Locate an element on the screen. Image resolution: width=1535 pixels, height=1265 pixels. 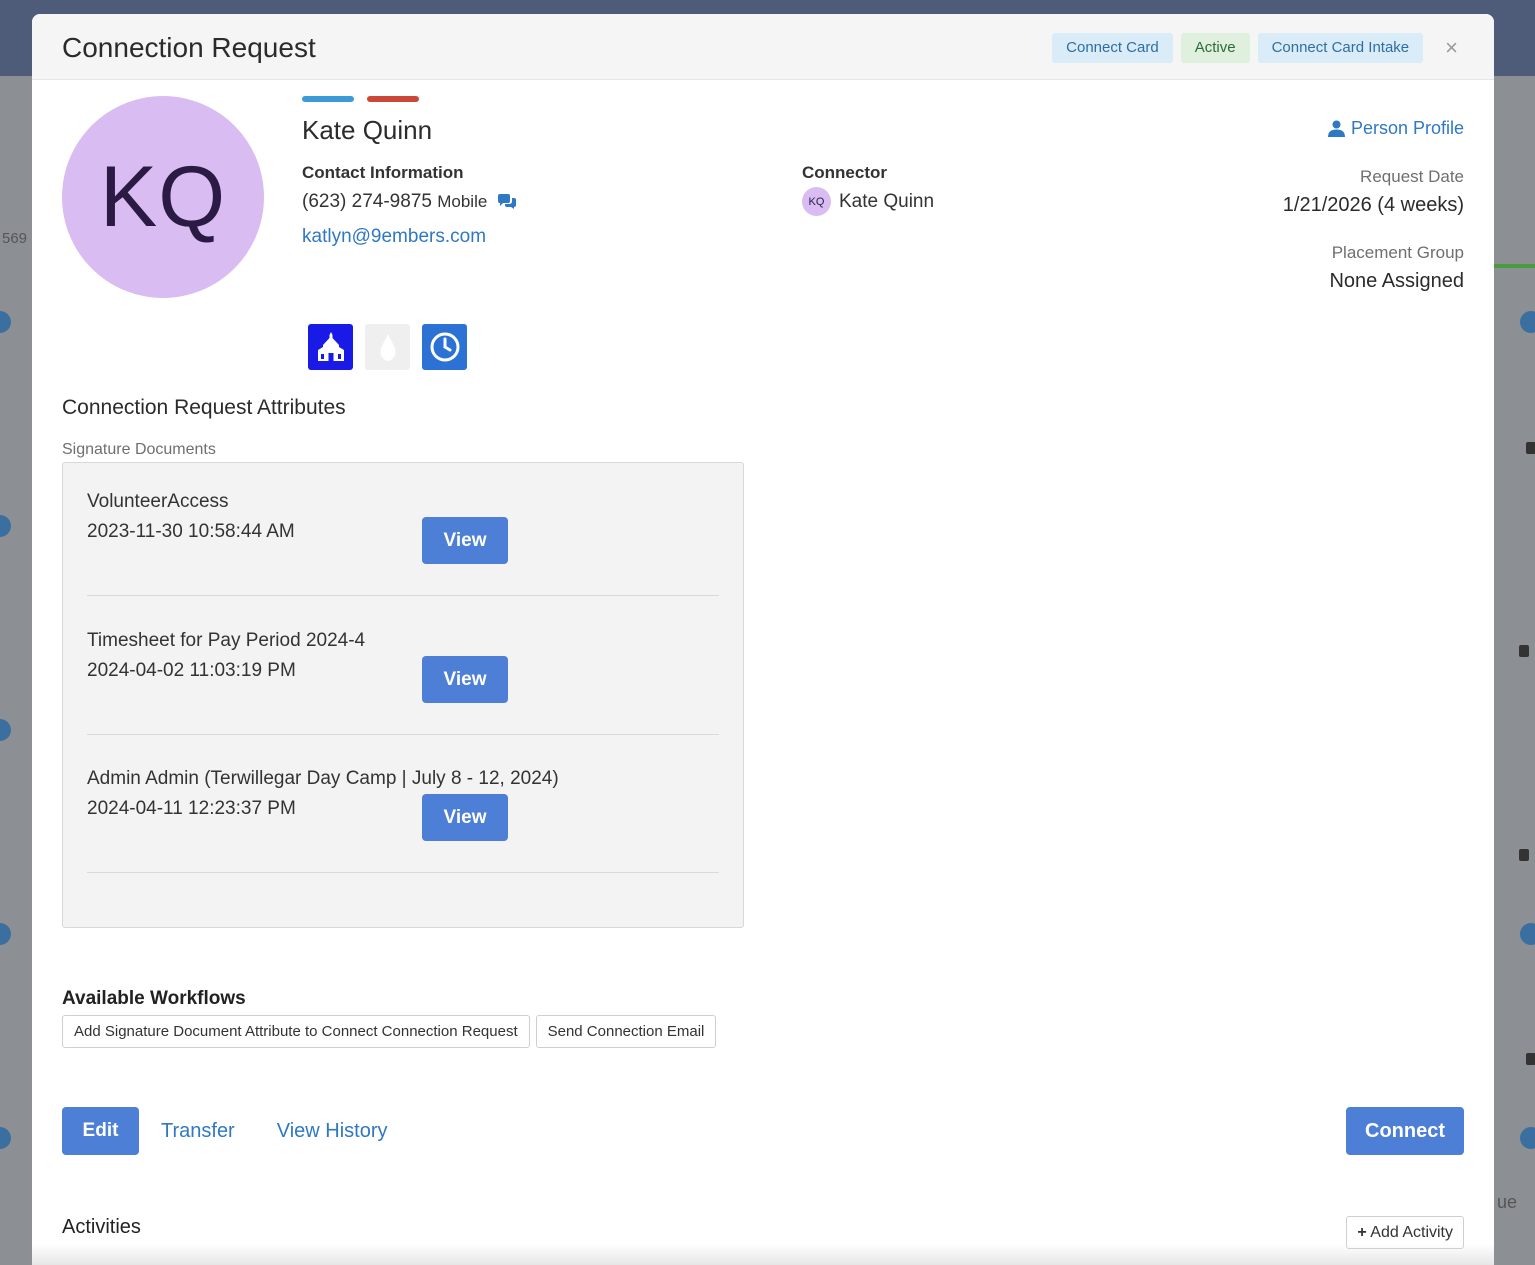
water-drop-icon is located at coordinates (387, 347).